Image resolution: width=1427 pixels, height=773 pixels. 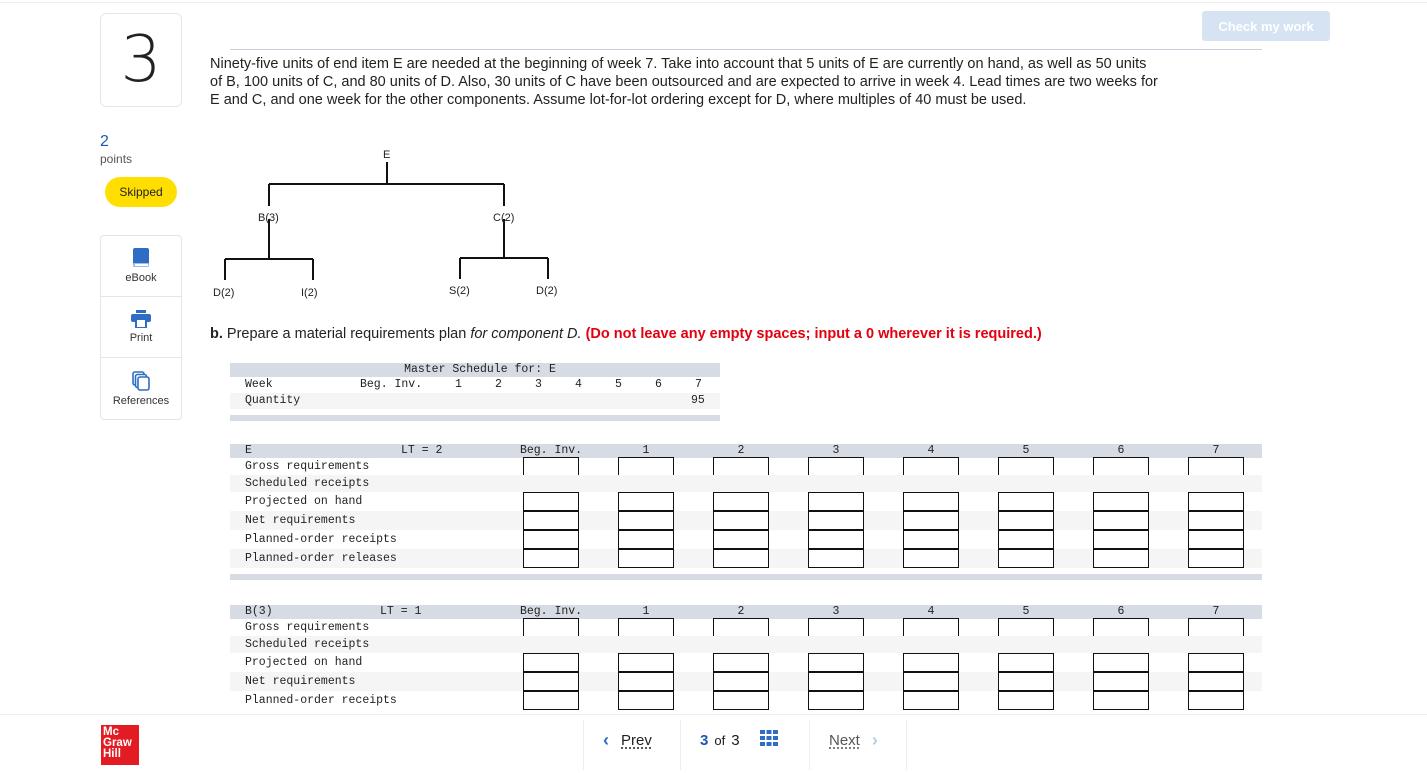 What do you see at coordinates (391, 384) in the screenshot?
I see `beg-inv-label: Beg. Inv.` at bounding box center [391, 384].